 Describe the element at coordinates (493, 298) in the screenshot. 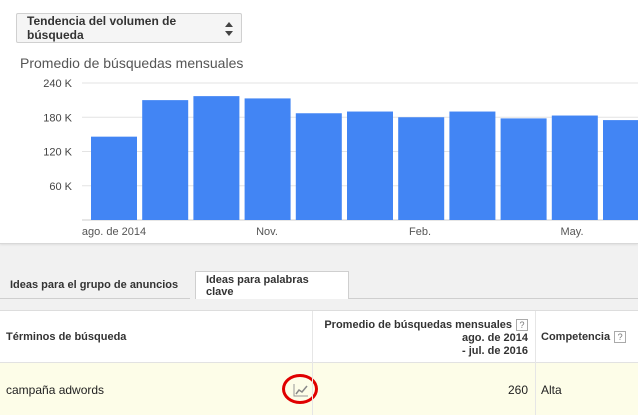

I see `tab-divider` at that location.